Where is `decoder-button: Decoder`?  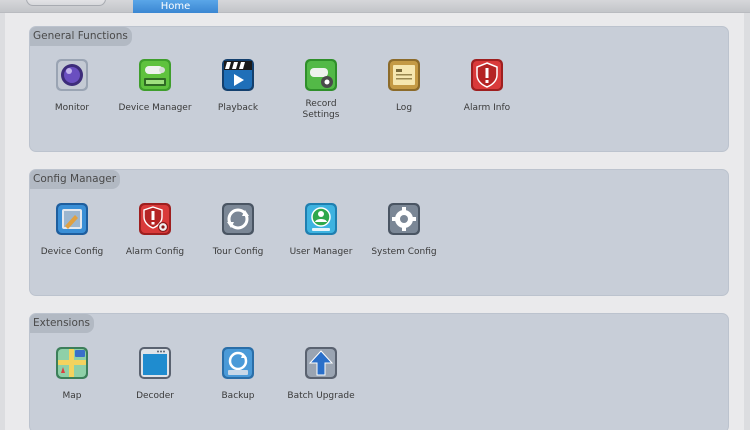
decoder-button: Decoder is located at coordinates (155, 383).